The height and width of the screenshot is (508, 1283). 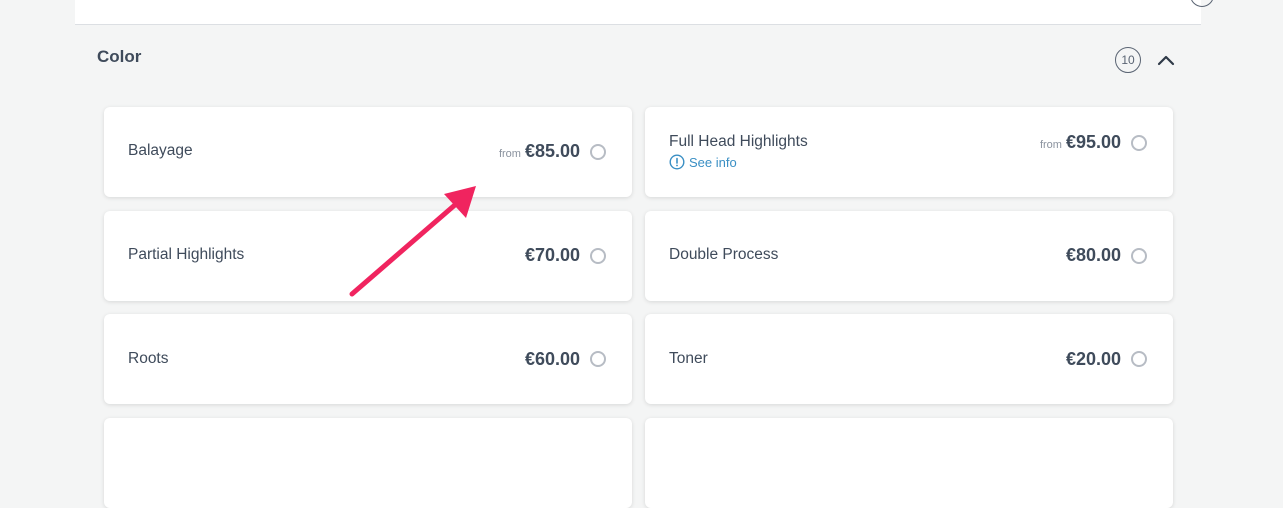 I want to click on price-block: from €95.00, so click(x=1080, y=142).